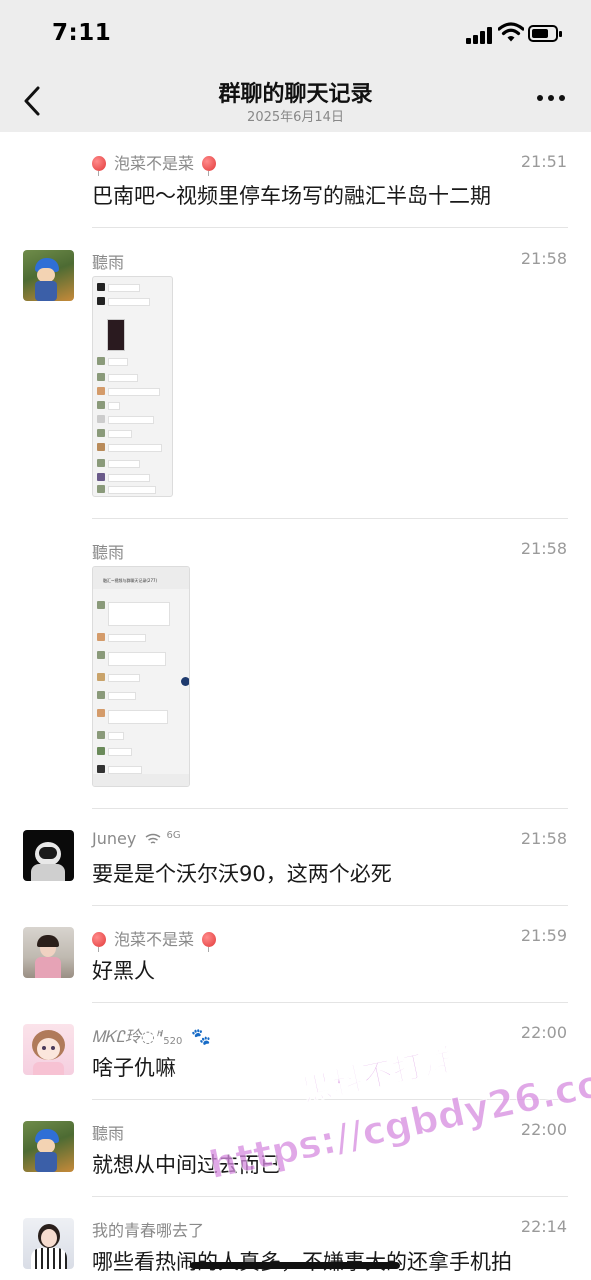 The image size is (591, 1280). What do you see at coordinates (132, 386) in the screenshot?
I see `image-attachment` at bounding box center [132, 386].